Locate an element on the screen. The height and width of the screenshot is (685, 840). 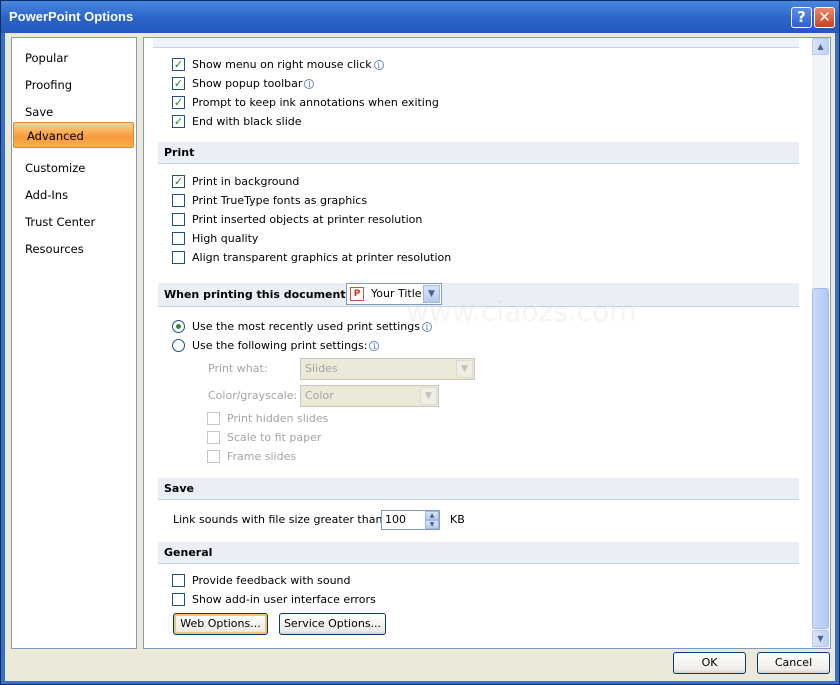
option-label: End with black slide is located at coordinates (247, 121).